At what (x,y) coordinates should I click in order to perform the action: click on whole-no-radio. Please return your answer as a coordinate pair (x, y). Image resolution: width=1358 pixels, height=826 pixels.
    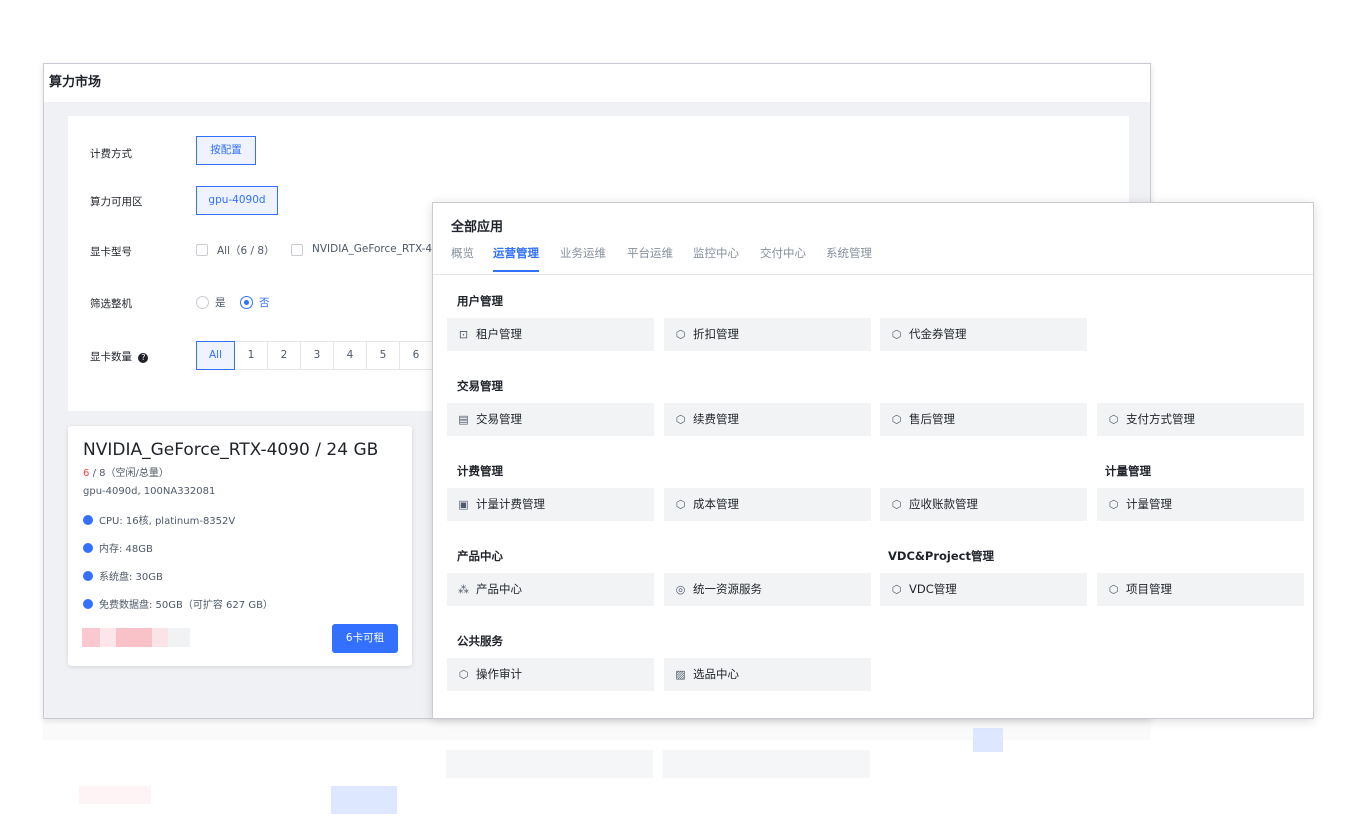
    Looking at the image, I should click on (246, 302).